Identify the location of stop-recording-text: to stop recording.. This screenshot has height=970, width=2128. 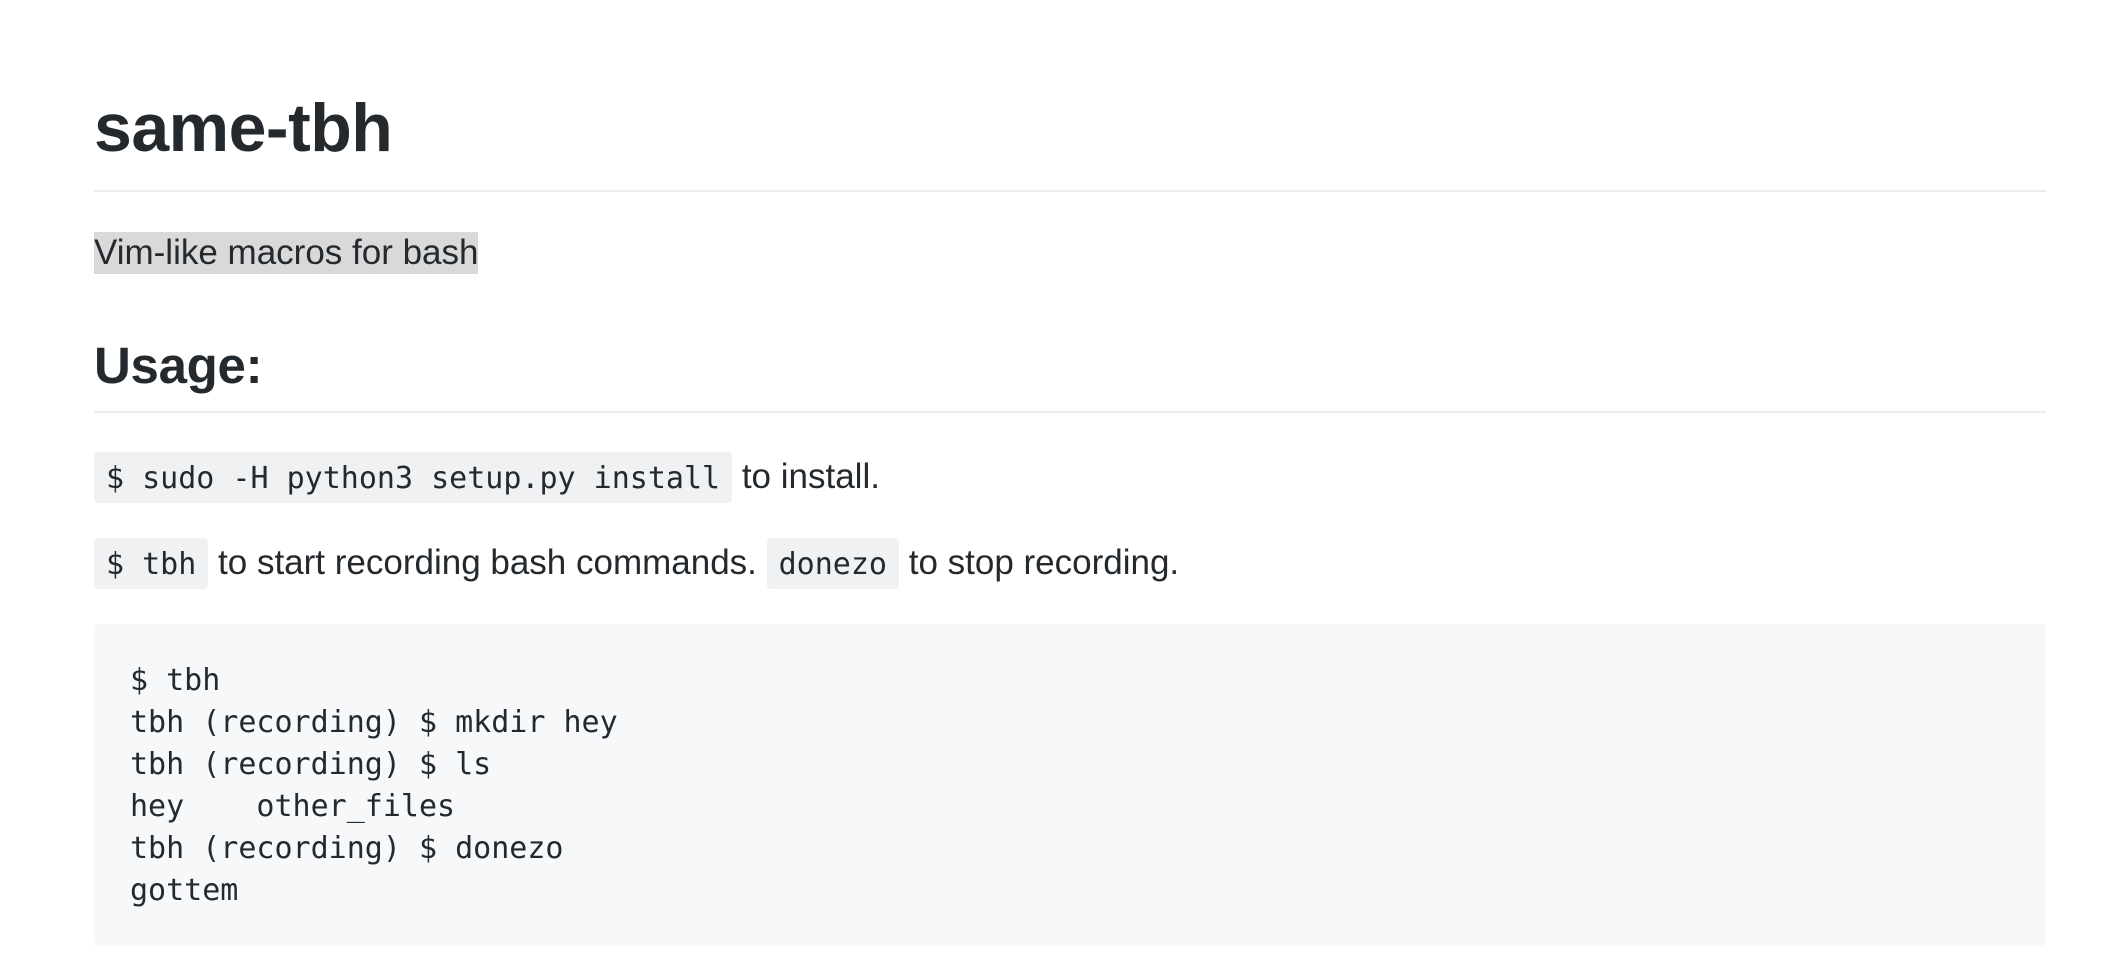
(1039, 562).